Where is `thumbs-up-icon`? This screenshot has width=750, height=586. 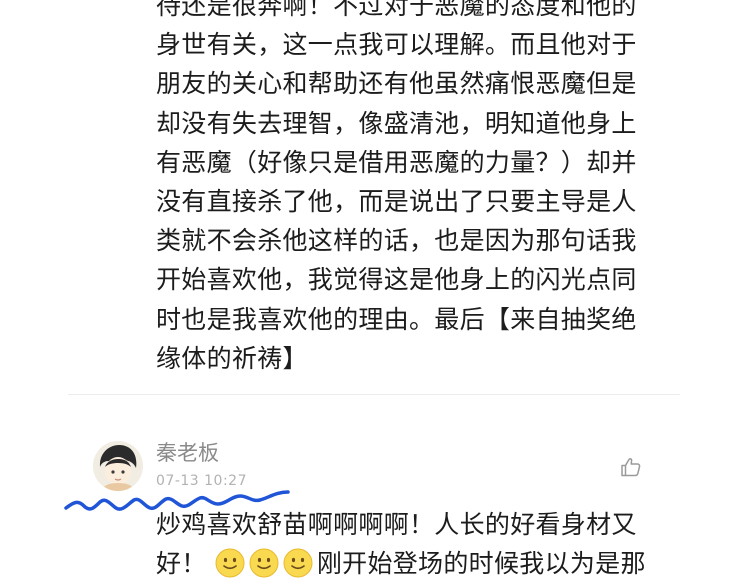 thumbs-up-icon is located at coordinates (631, 467).